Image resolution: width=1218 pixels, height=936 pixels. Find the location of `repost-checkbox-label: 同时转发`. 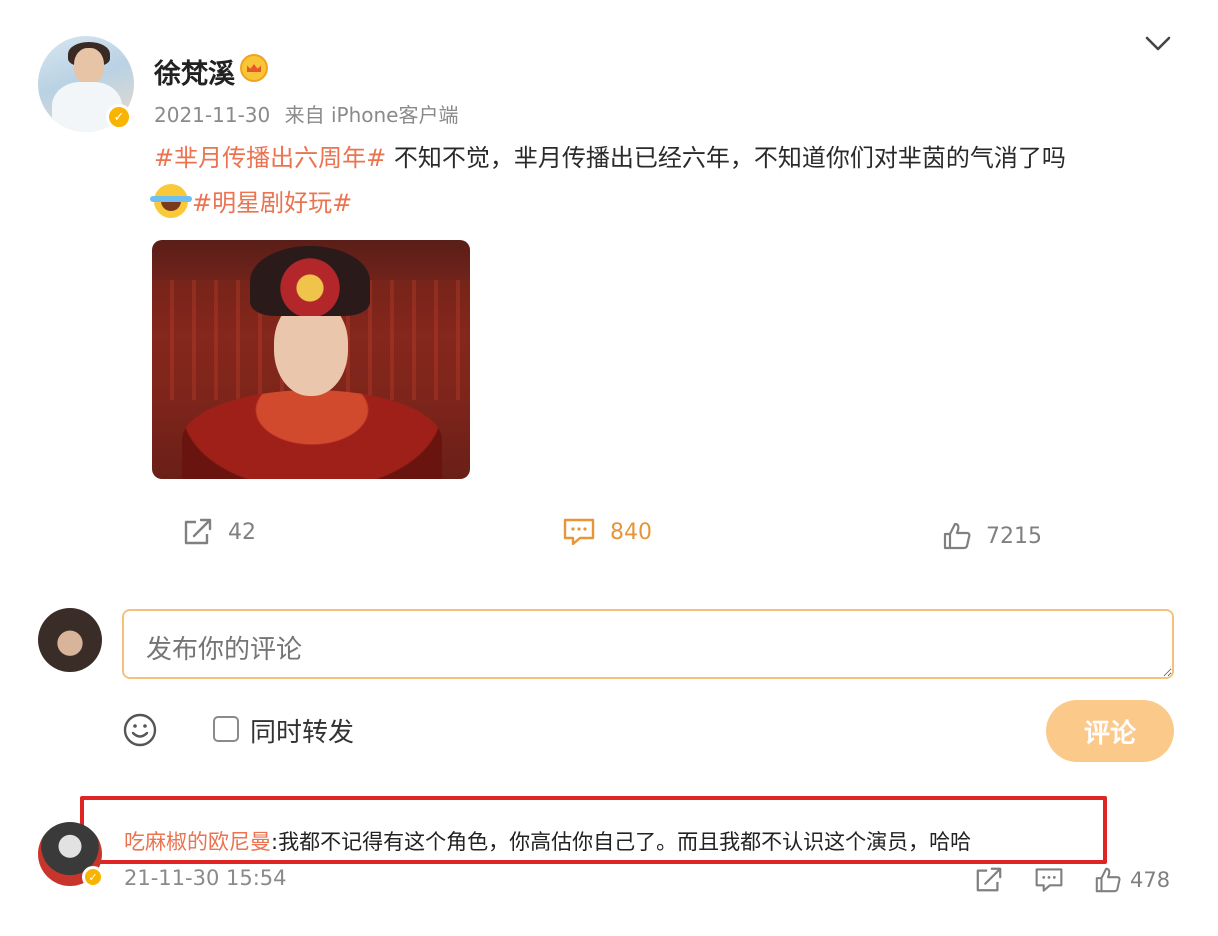

repost-checkbox-label: 同时转发 is located at coordinates (302, 730).